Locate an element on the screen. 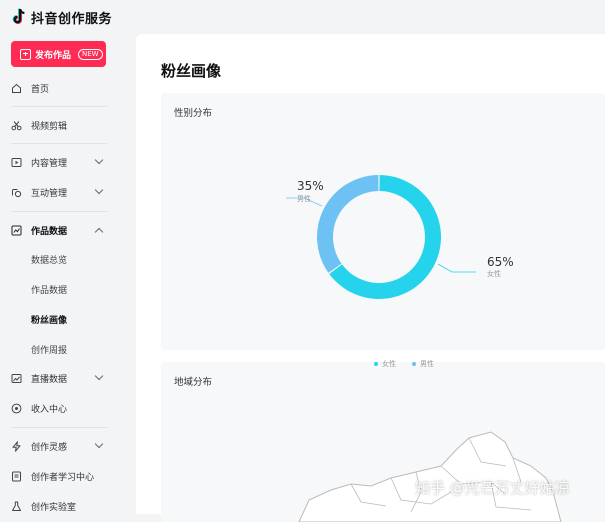 Image resolution: width=605 pixels, height=522 pixels. nav-interaction-management: 互动管理 is located at coordinates (60, 192).